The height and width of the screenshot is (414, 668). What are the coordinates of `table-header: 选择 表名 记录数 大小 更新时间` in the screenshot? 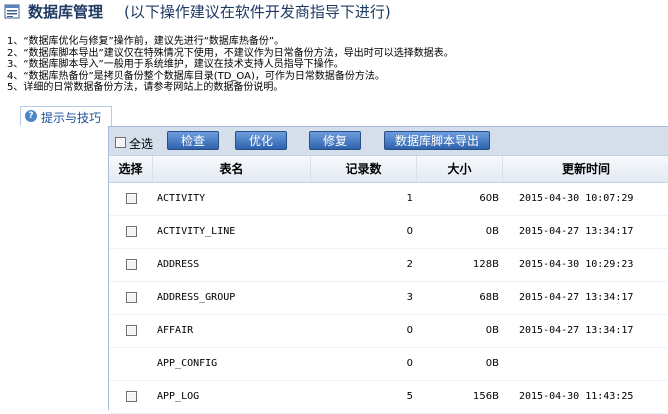 It's located at (388, 169).